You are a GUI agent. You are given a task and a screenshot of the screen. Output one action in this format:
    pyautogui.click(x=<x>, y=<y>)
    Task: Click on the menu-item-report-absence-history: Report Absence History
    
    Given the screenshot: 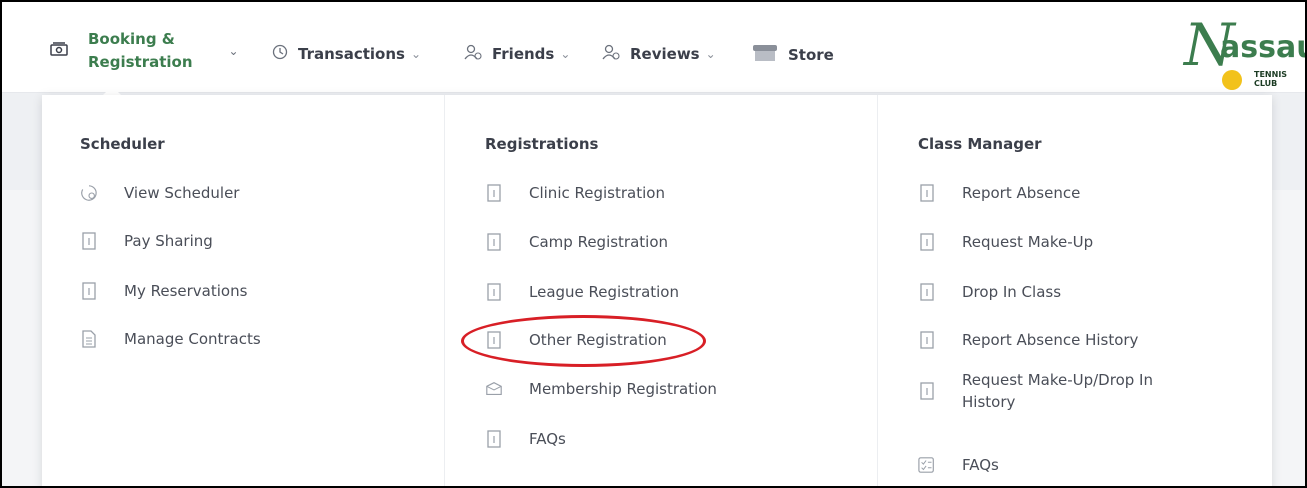 What is the action you would take?
    pyautogui.click(x=1028, y=340)
    